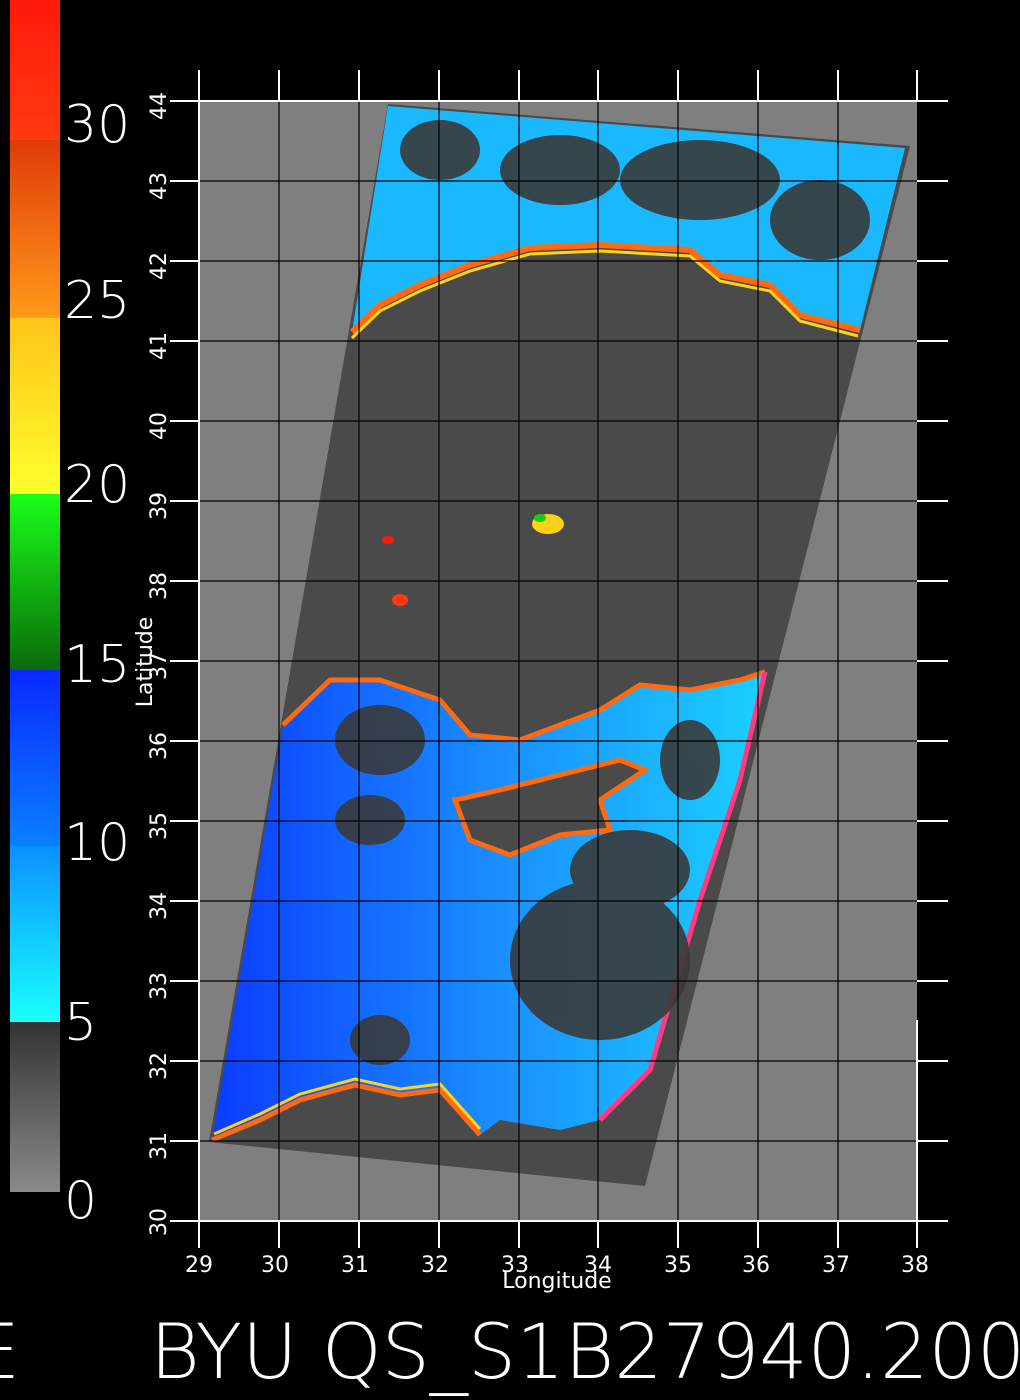  Describe the element at coordinates (145, 662) in the screenshot. I see `y-axis-label: Latitude` at that location.